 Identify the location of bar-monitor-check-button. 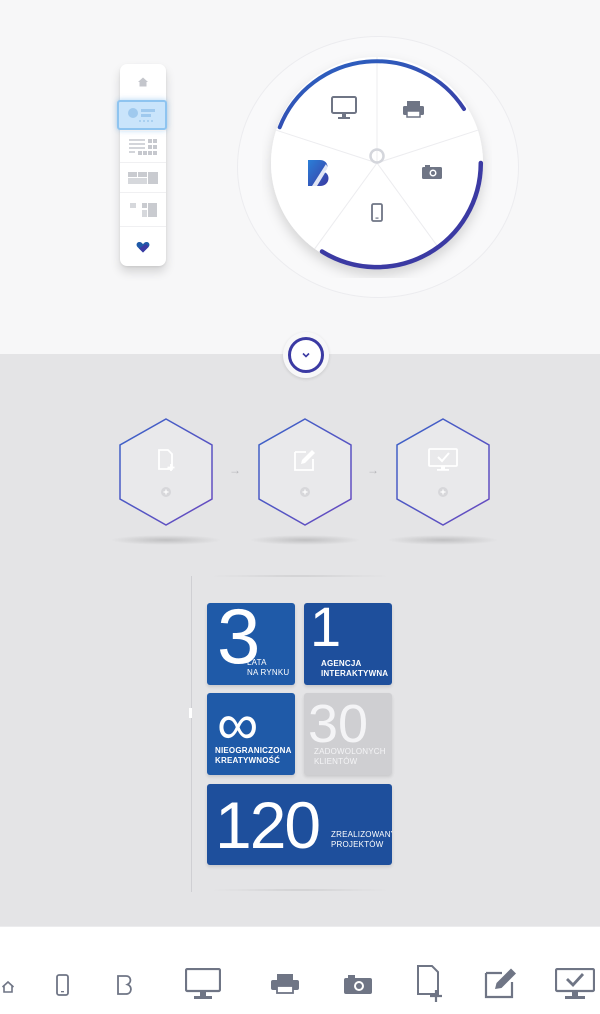
(575, 983).